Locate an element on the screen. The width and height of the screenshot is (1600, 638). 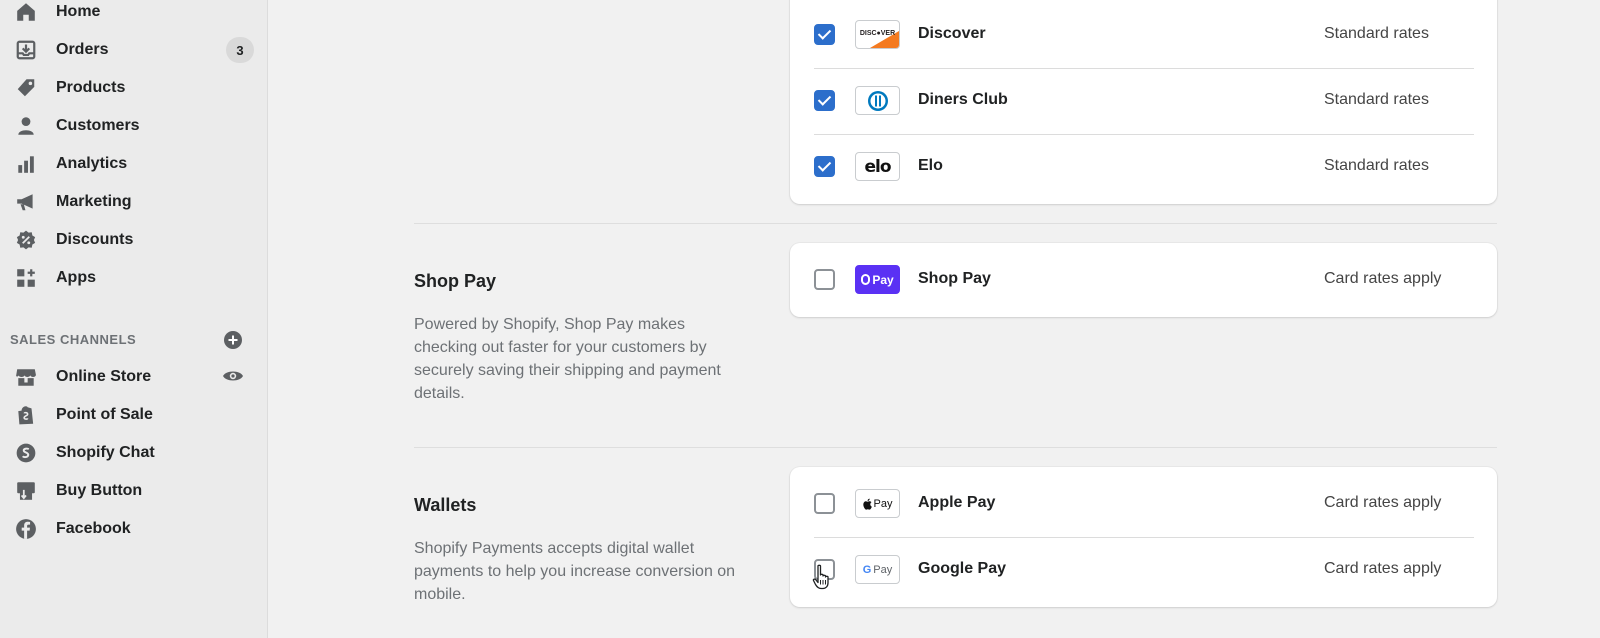
nav-item-marketing: Marketing is located at coordinates (134, 202).